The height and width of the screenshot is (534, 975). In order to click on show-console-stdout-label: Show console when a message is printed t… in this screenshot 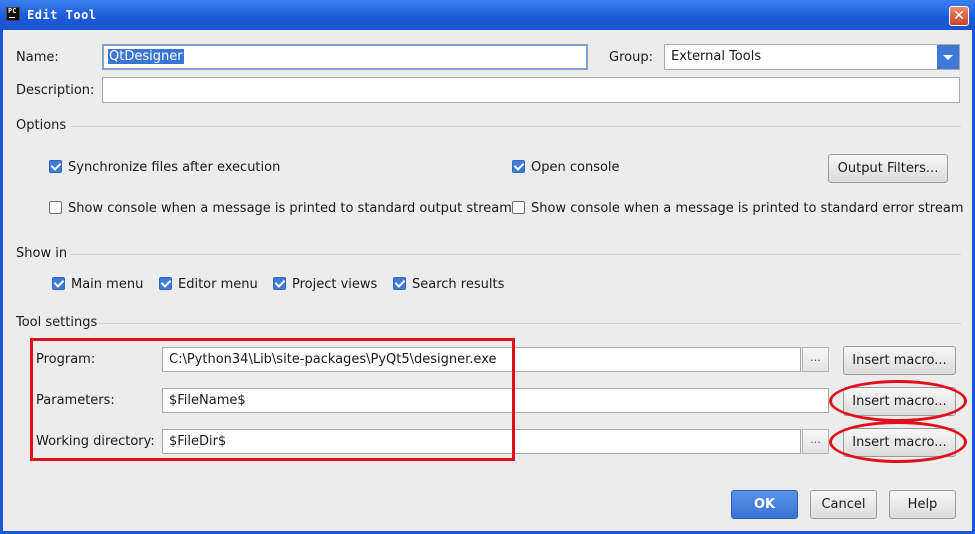, I will do `click(290, 208)`.